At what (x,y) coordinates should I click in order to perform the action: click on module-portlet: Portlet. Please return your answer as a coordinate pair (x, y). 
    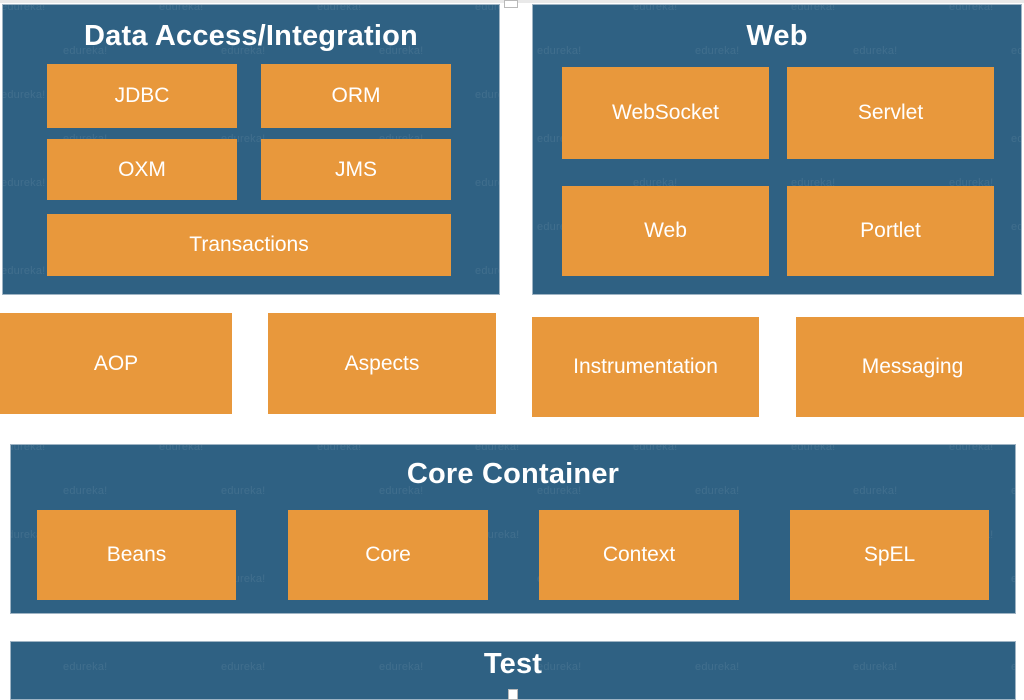
    Looking at the image, I should click on (890, 231).